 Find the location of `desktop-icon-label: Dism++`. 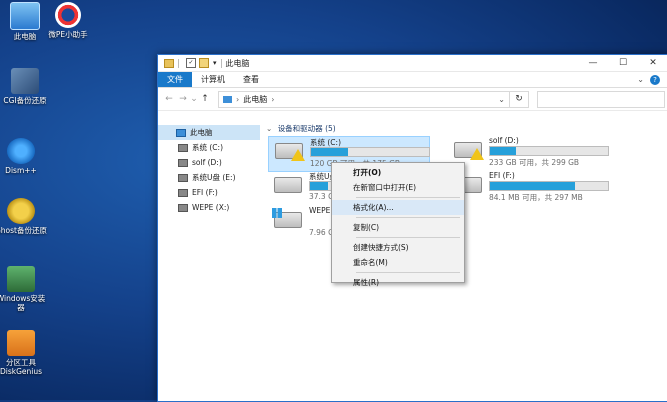

desktop-icon-label: Dism++ is located at coordinates (21, 170).